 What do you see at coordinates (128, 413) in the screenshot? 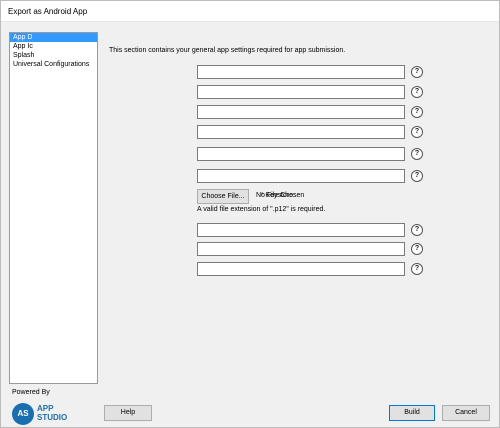
I see `help-button: Help` at bounding box center [128, 413].